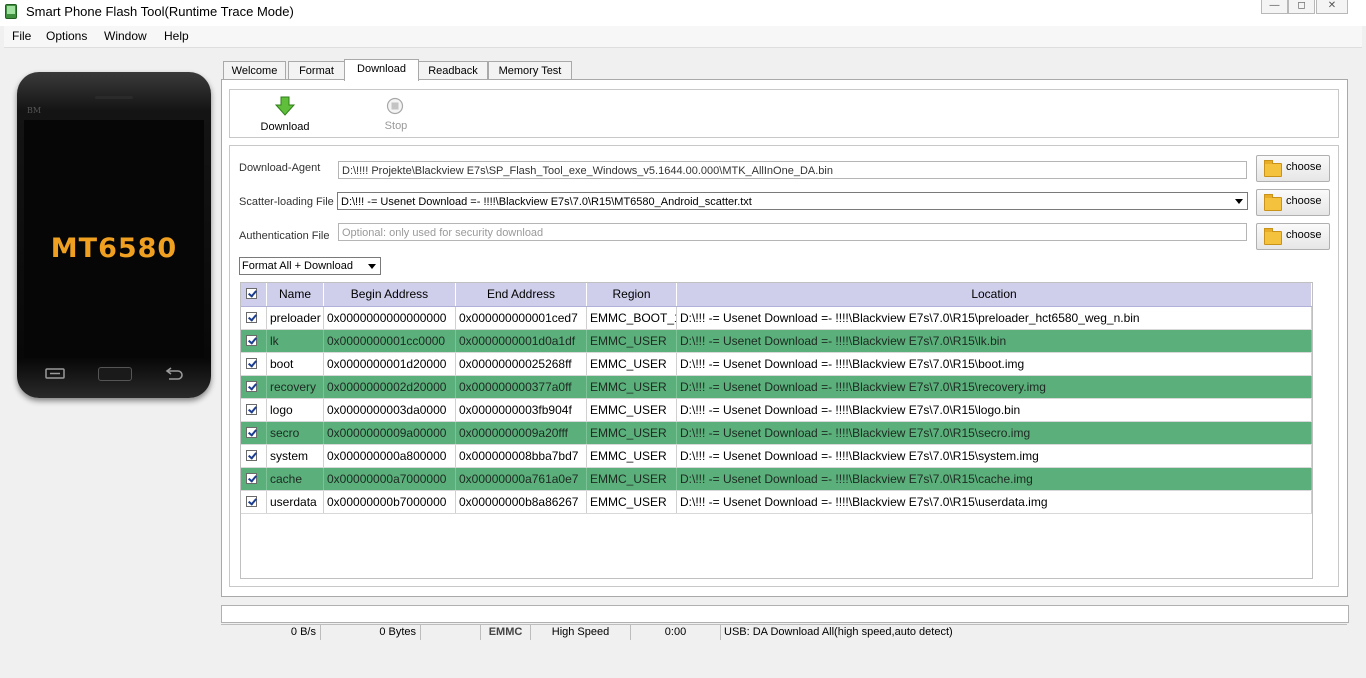  Describe the element at coordinates (1332, 7) in the screenshot. I see `close-button: ✕` at that location.